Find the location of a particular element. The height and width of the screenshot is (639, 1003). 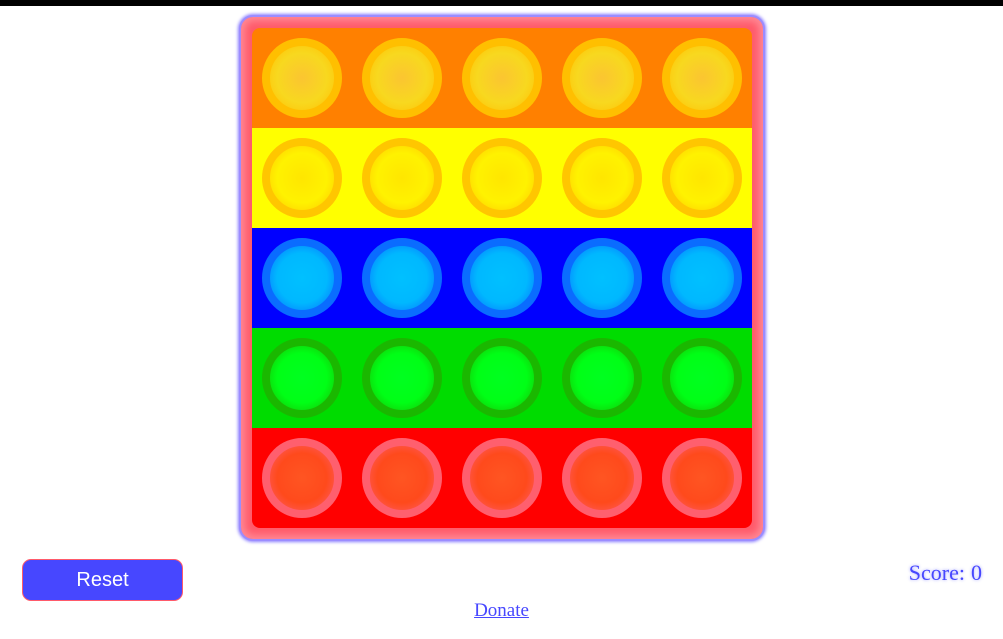

top-border is located at coordinates (501, 3).